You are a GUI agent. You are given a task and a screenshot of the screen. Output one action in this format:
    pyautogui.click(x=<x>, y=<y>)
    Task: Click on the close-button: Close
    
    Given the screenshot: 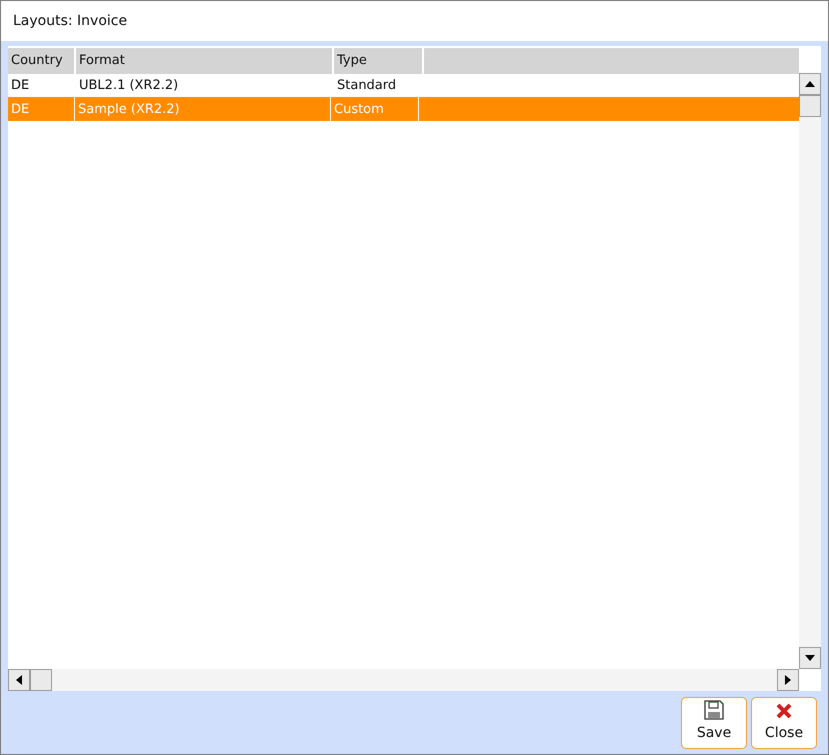 What is the action you would take?
    pyautogui.click(x=784, y=723)
    